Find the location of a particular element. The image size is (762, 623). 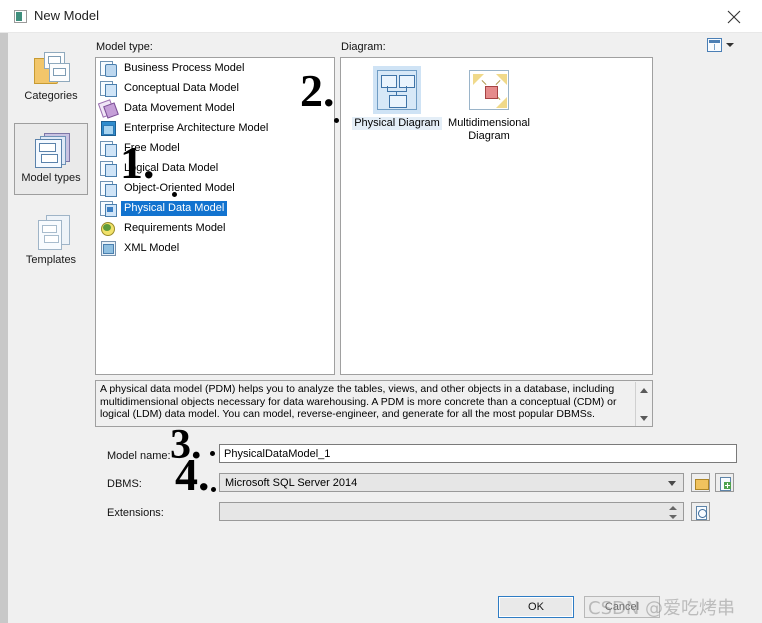

model-type-label-text: Business Process Model is located at coordinates (184, 67).